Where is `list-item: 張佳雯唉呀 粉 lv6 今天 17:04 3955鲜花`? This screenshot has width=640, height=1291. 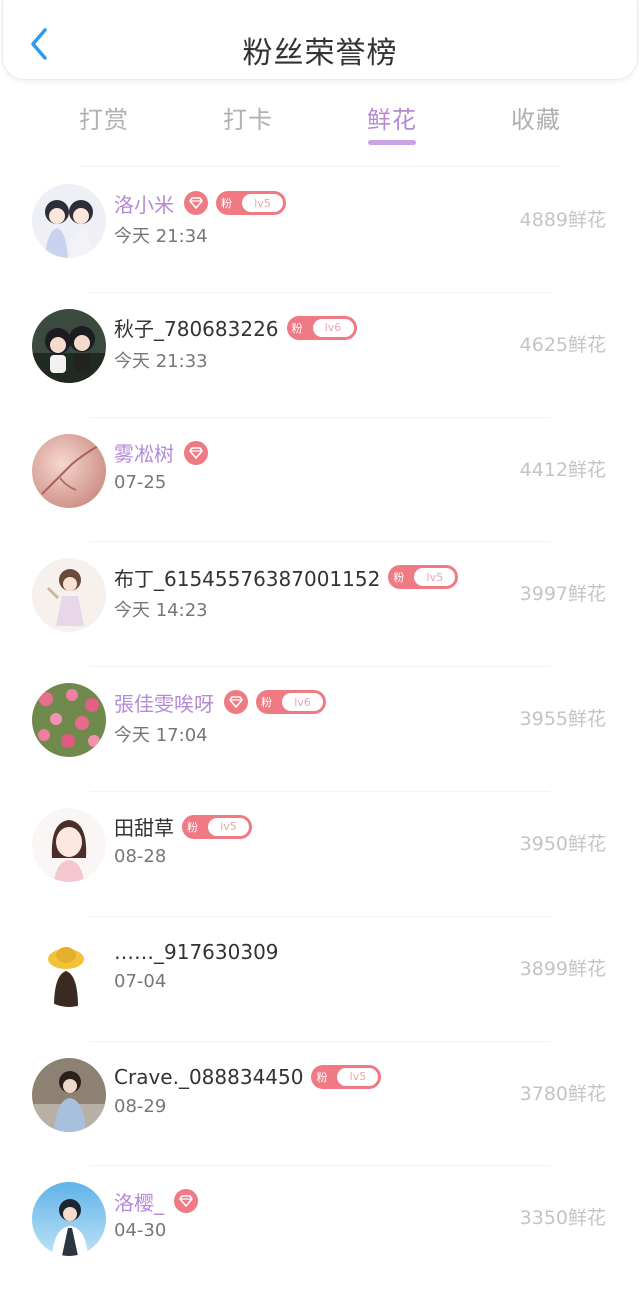
list-item: 張佳雯唉呀 粉 lv6 今天 17:04 3955鲜花 is located at coordinates (320, 729).